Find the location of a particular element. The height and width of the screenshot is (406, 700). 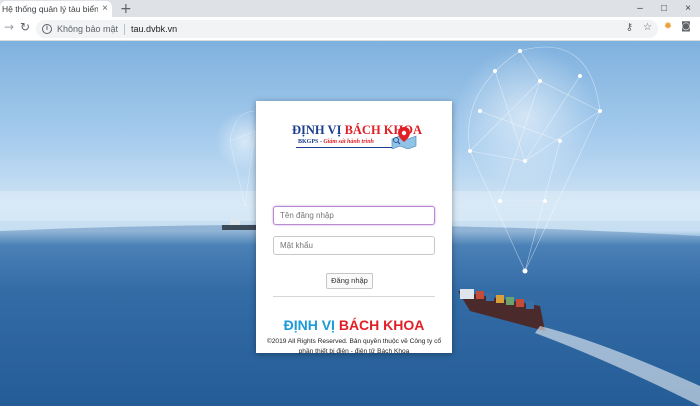

insecure-label: Không bảo mật is located at coordinates (88, 29).